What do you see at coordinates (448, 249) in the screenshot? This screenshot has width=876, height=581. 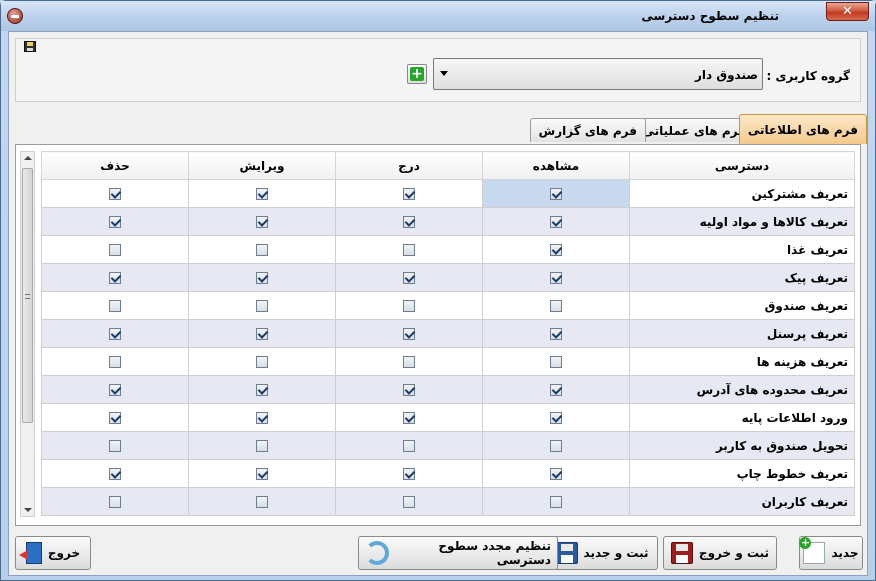 I see `table-row: تعریف غذا` at bounding box center [448, 249].